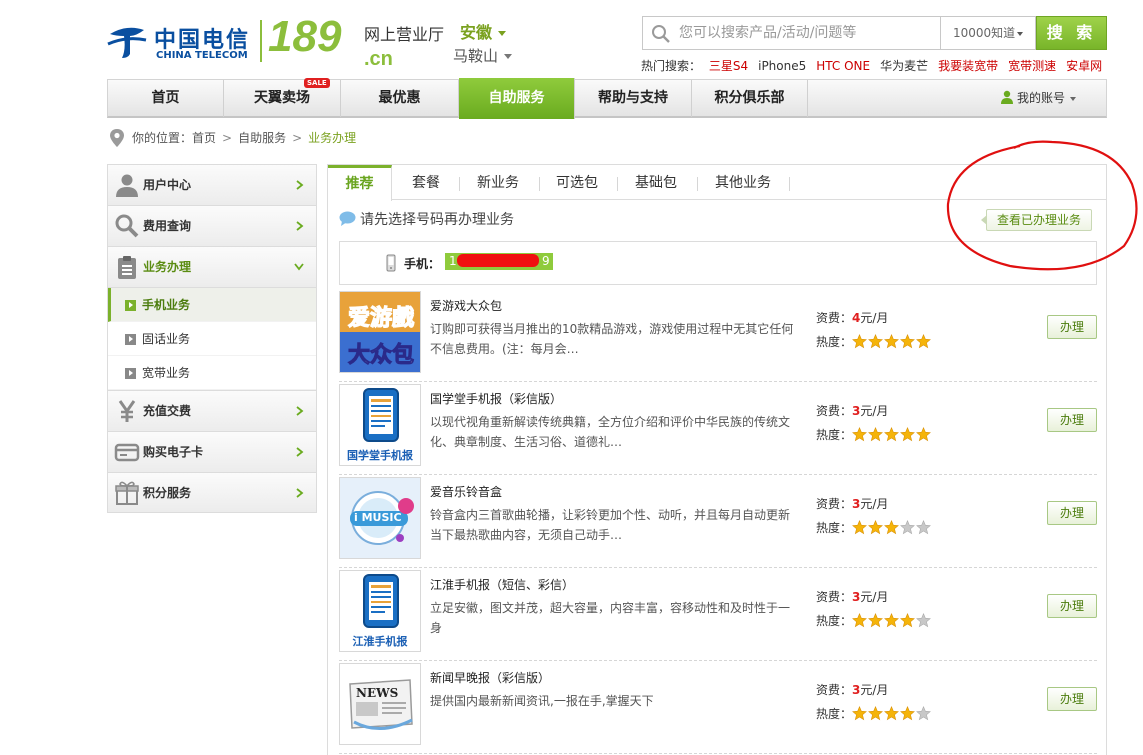 This screenshot has width=1143, height=755. What do you see at coordinates (1032, 66) in the screenshot?
I see `hot-search-link: 宽带测速` at bounding box center [1032, 66].